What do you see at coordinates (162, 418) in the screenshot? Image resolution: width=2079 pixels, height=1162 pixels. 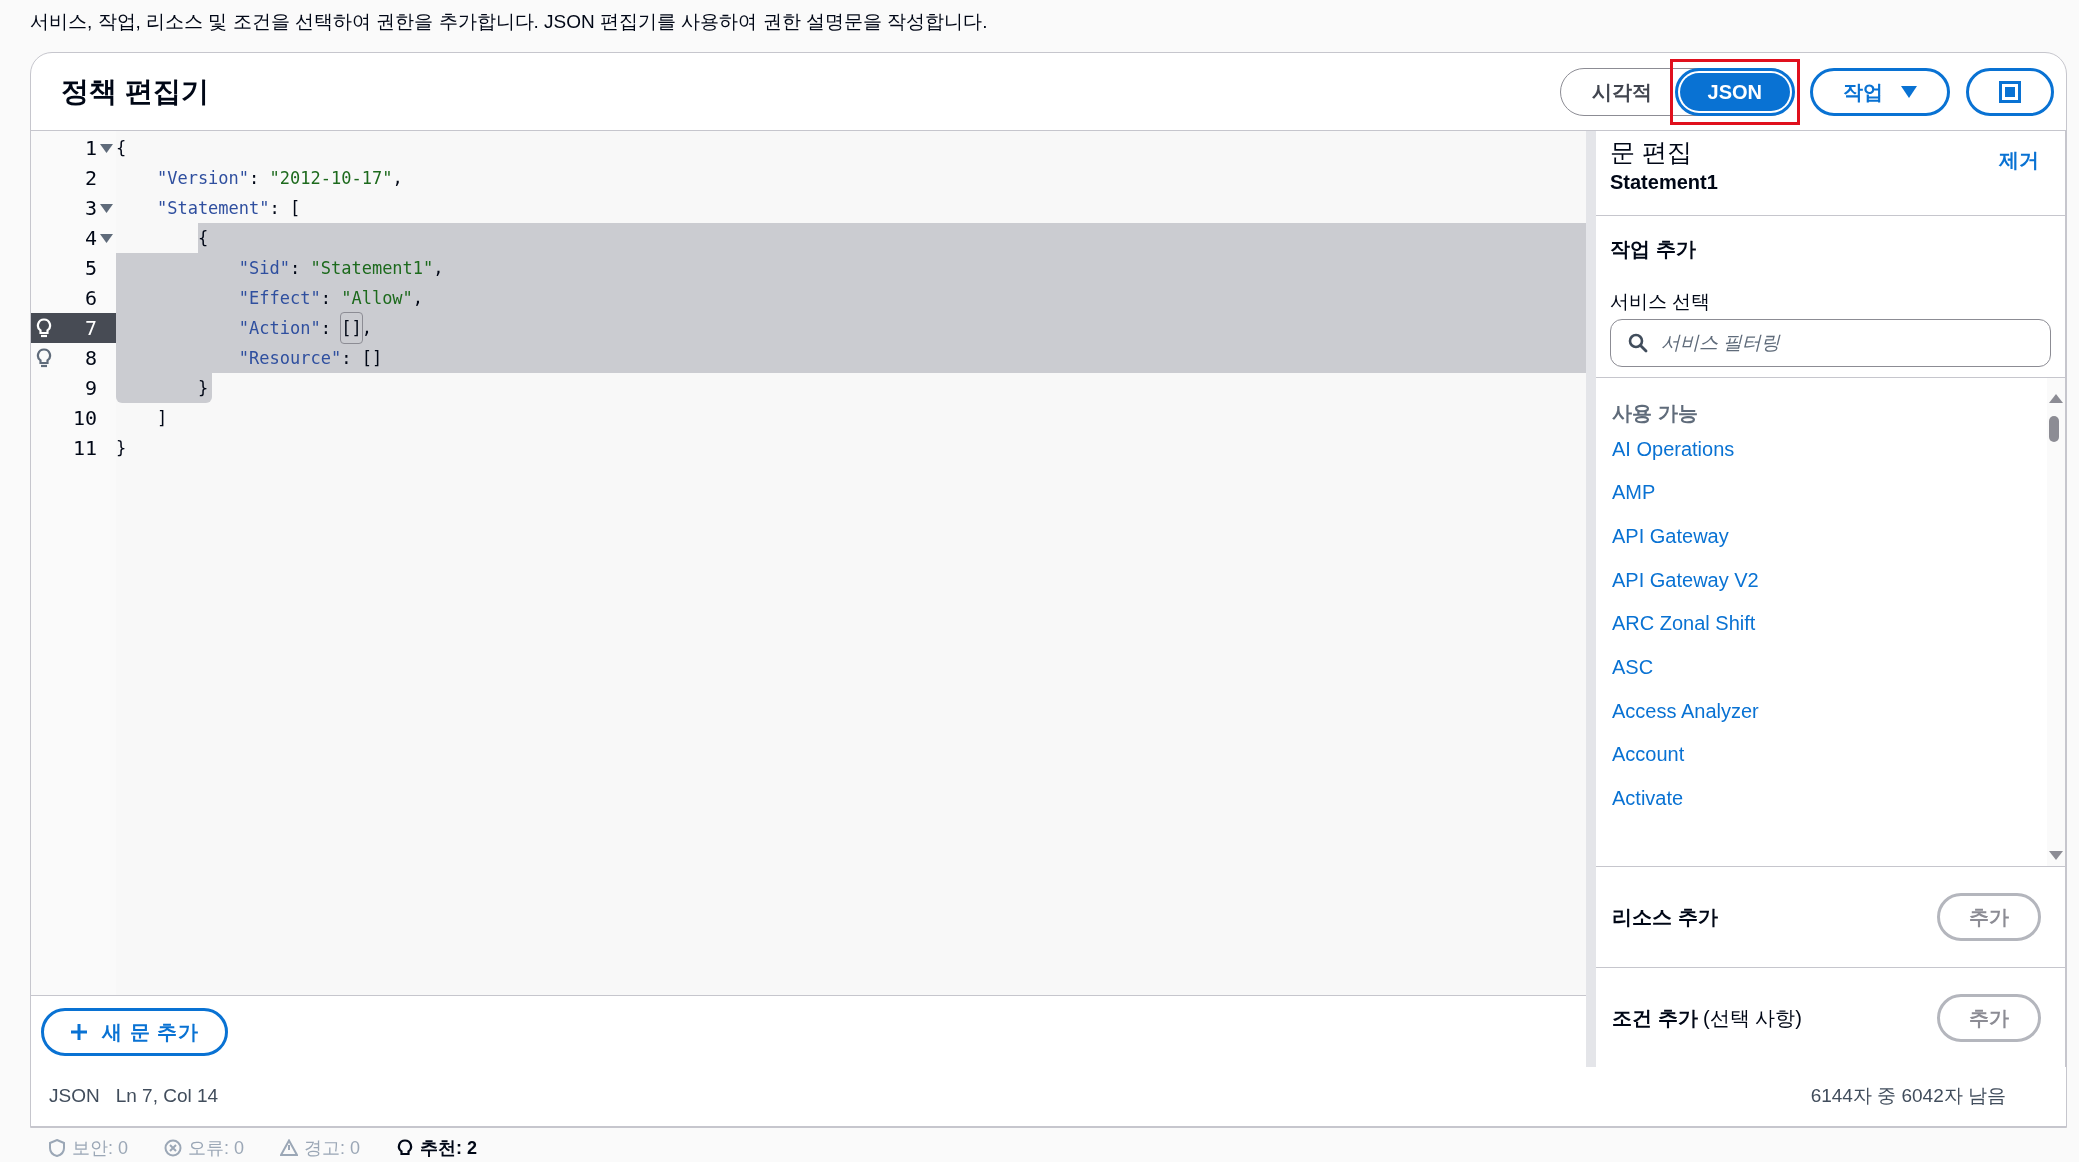 I see `code-line: ]` at bounding box center [162, 418].